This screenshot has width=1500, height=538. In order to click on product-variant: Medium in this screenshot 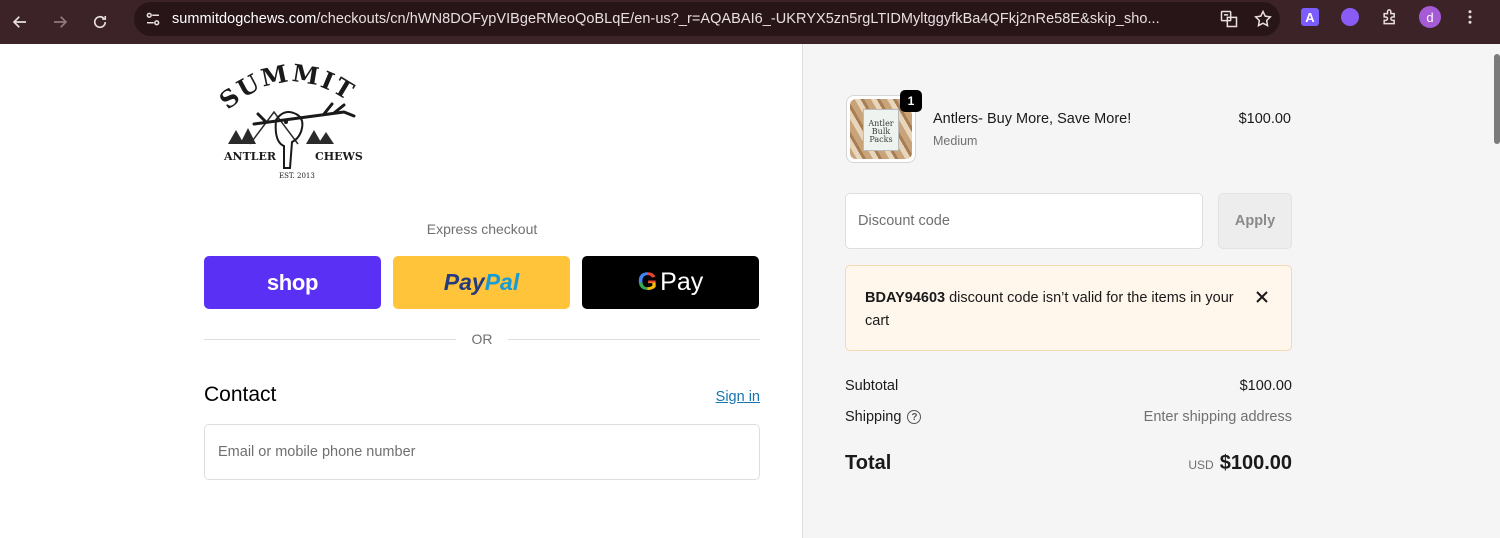, I will do `click(955, 141)`.